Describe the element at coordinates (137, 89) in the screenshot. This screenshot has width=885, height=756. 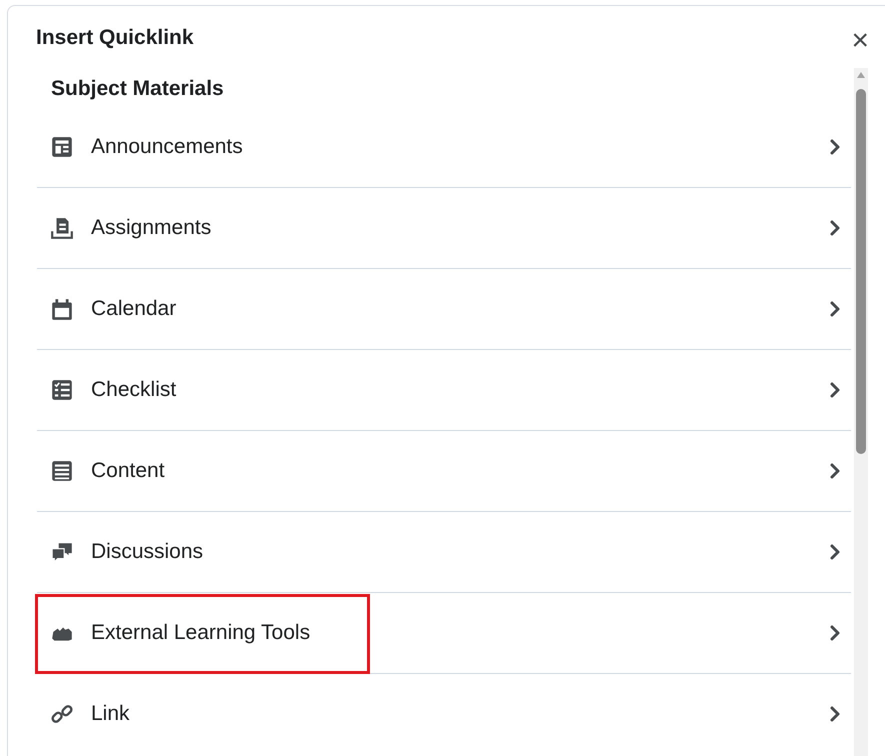
I see `section-heading: Subject Materials` at that location.